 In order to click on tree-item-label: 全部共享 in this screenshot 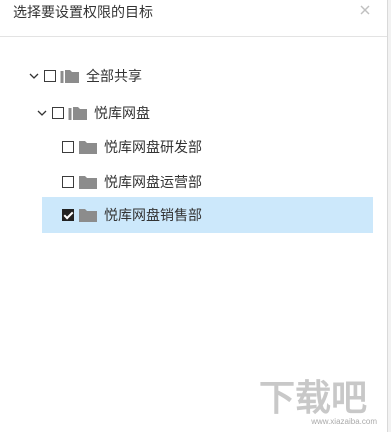, I will do `click(114, 76)`.